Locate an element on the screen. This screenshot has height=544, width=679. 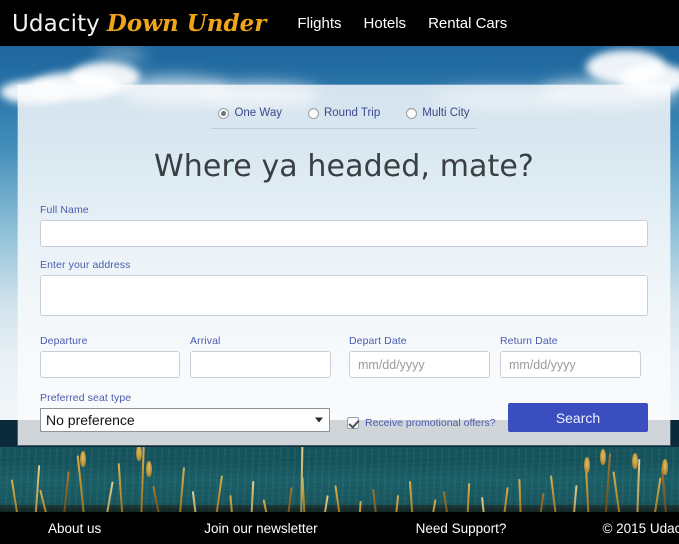
radio-label-one-way: One Way is located at coordinates (258, 113).